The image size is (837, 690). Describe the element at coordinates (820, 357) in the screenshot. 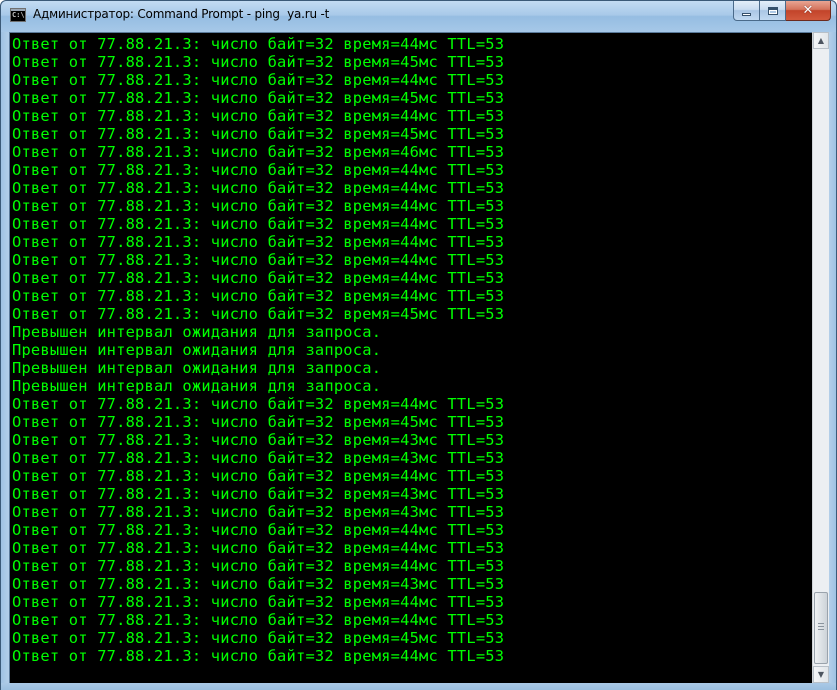

I see `vertical-scrollbar: ▲ ▼` at that location.